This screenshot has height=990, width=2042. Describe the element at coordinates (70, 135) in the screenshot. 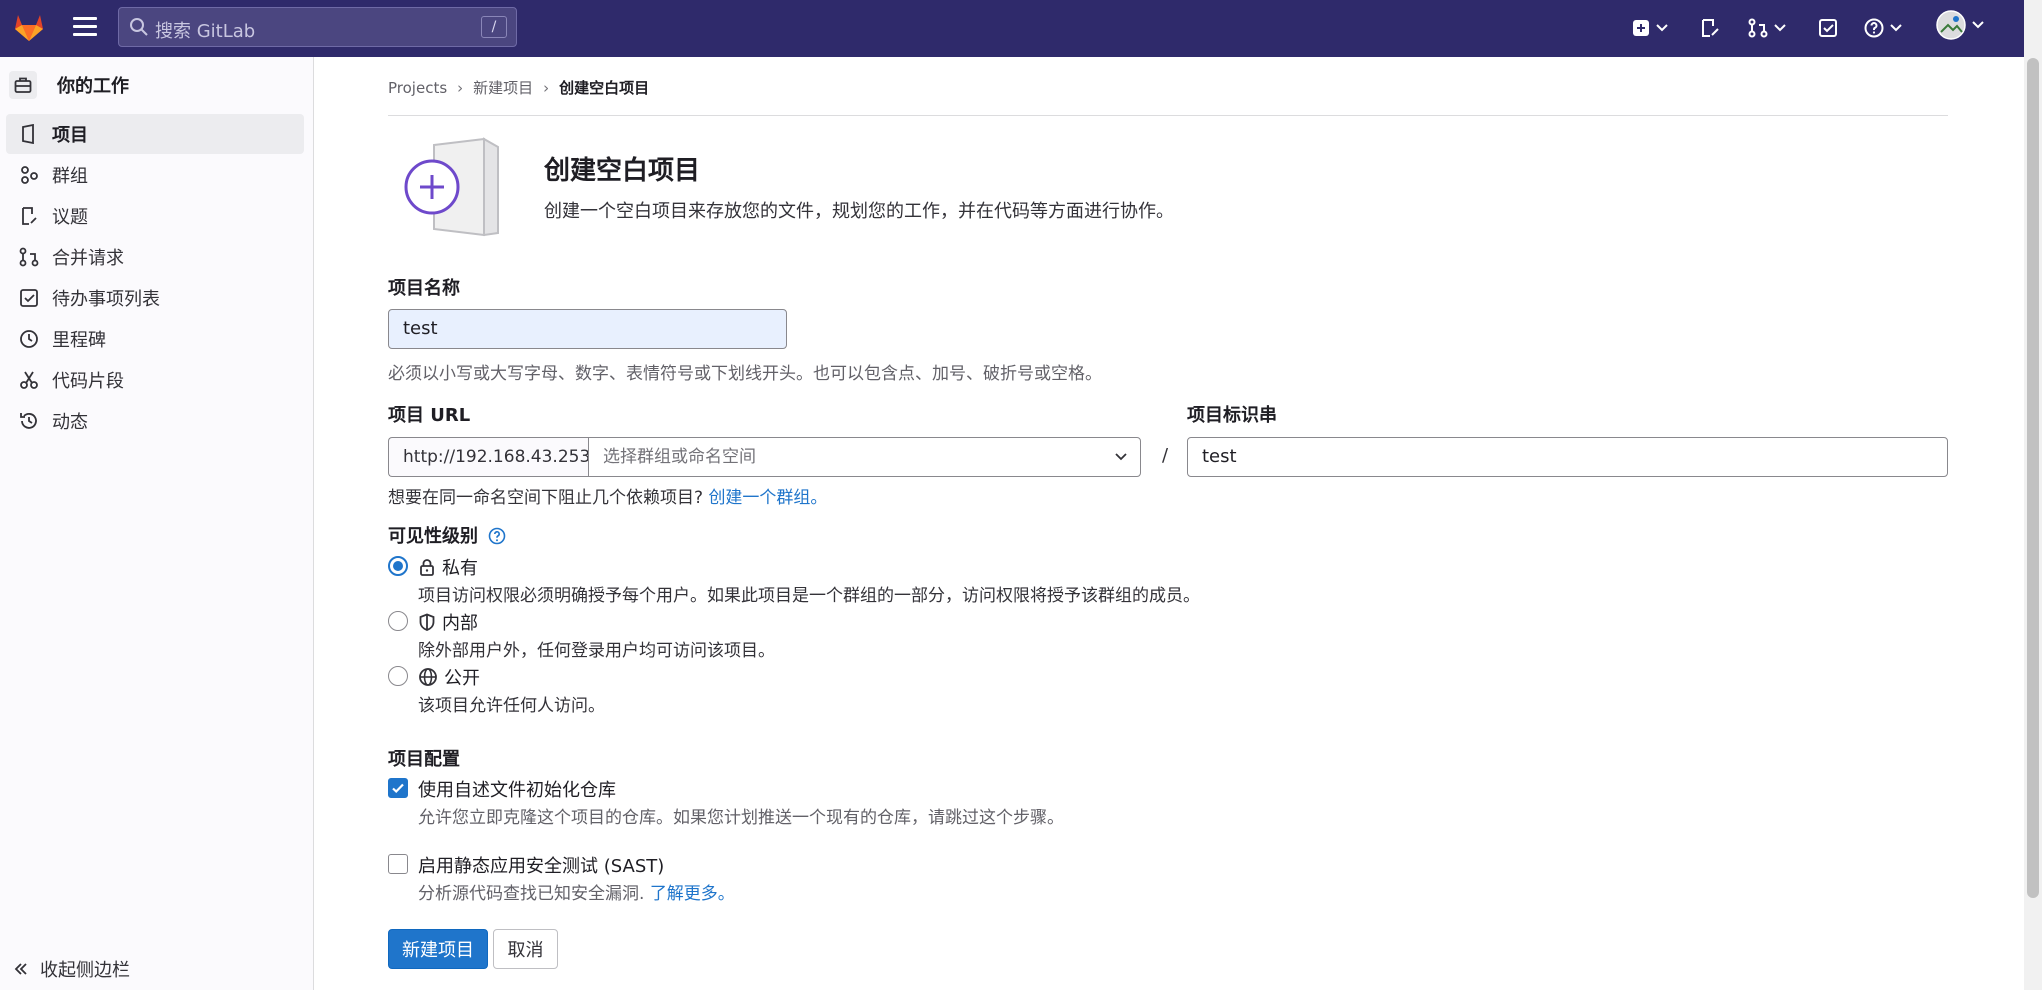

I see `sidebar-item-label: 项目` at that location.